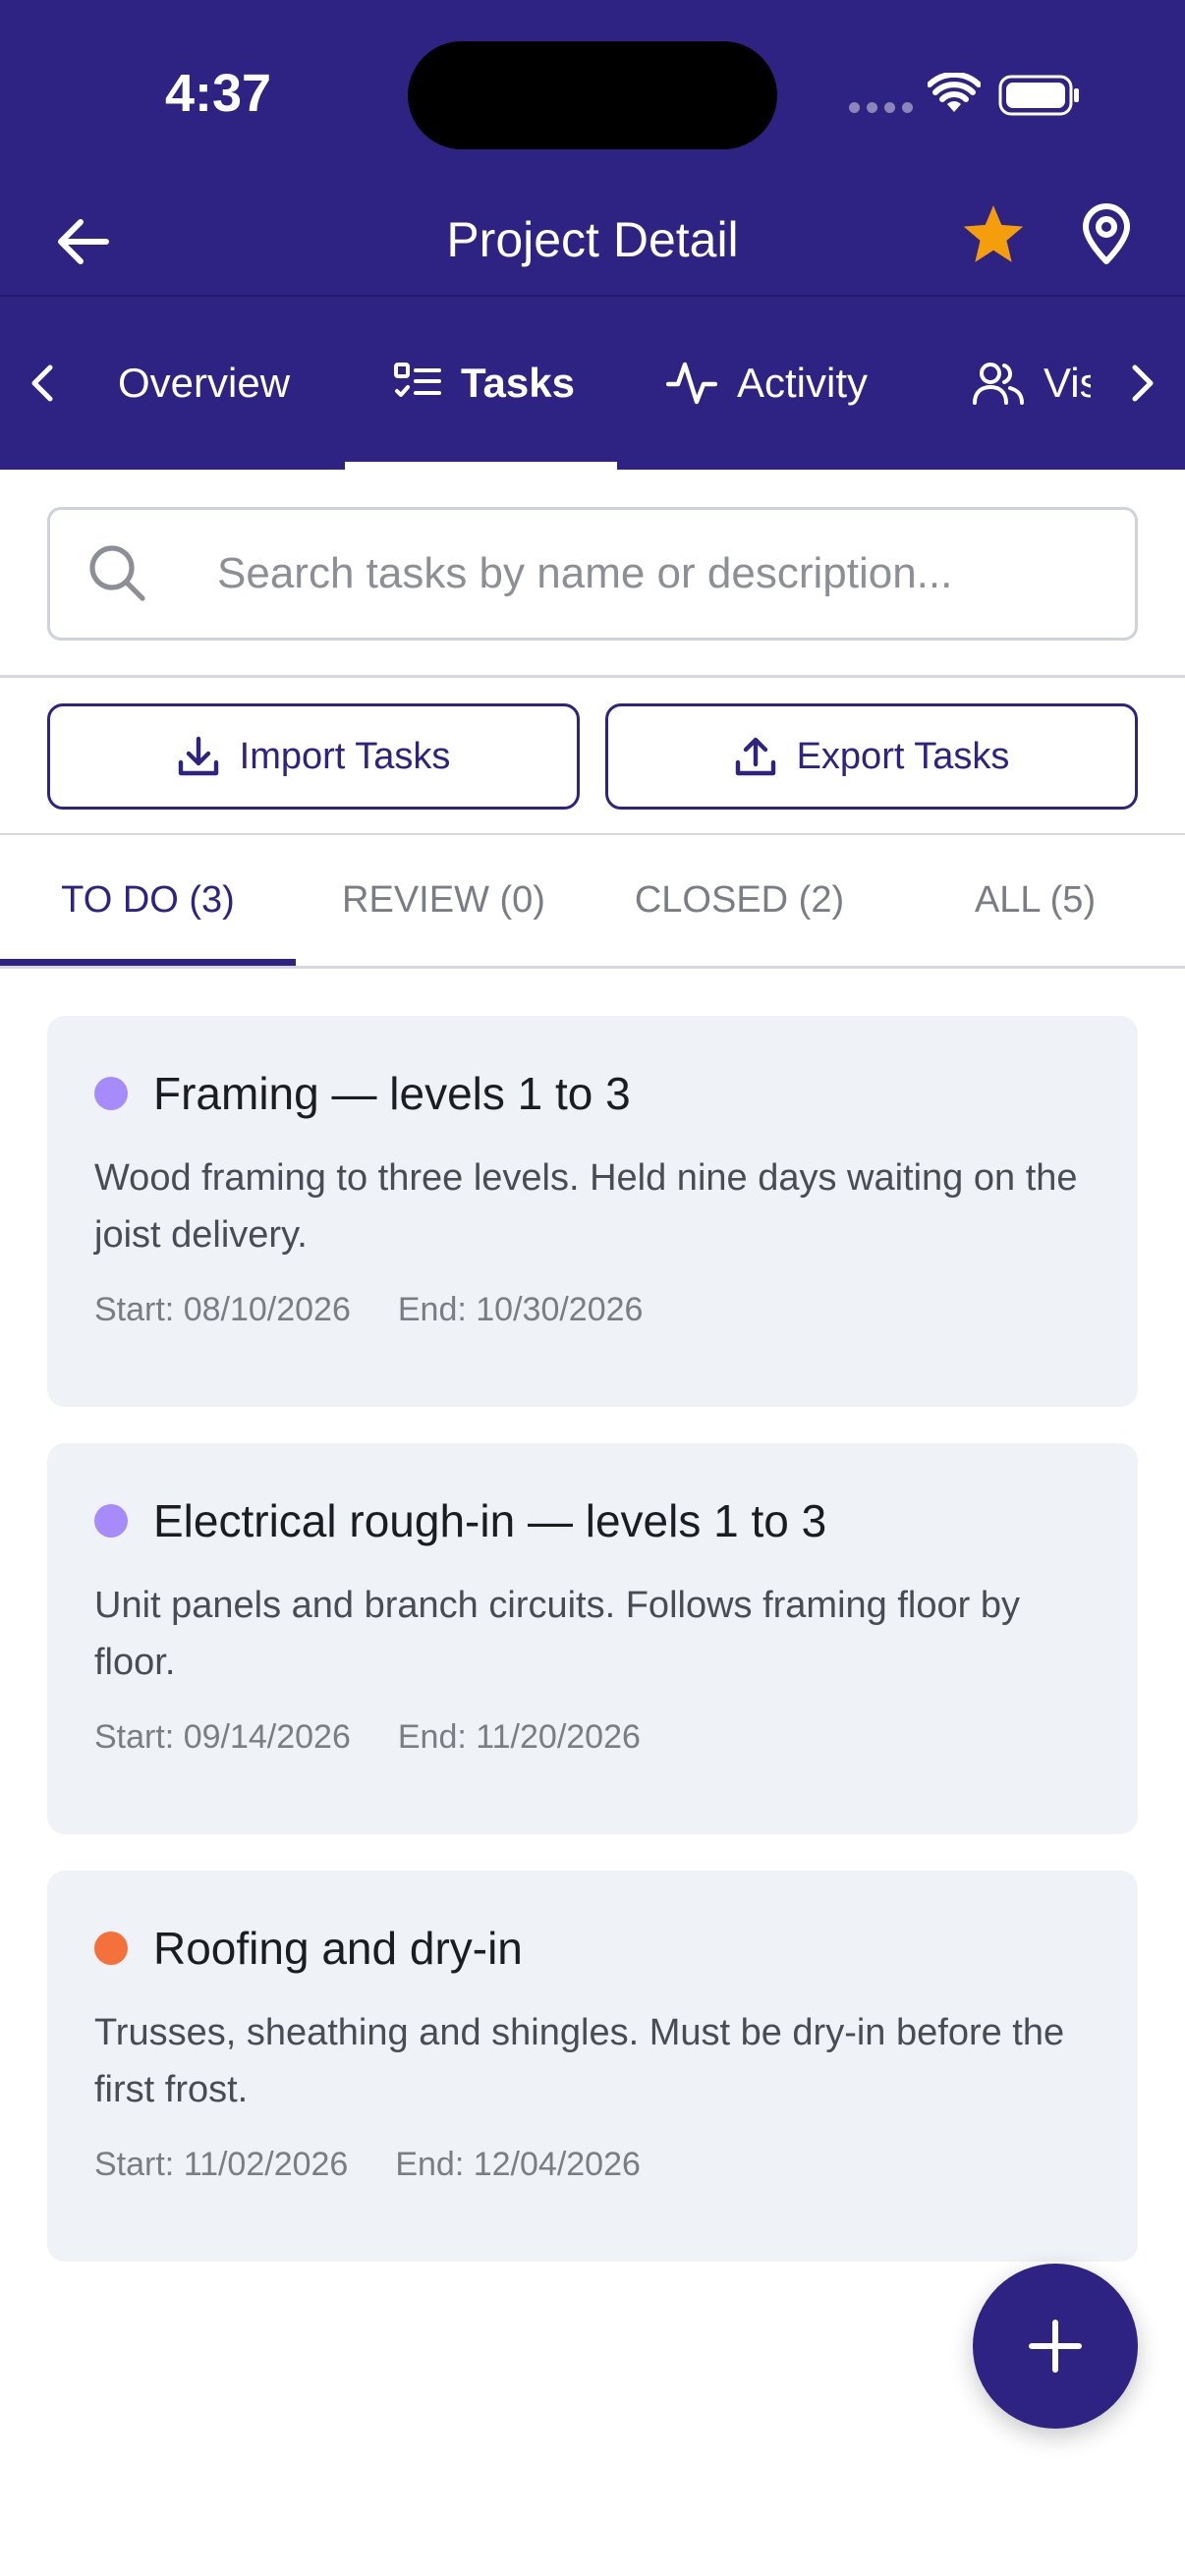 The height and width of the screenshot is (2576, 1185). Describe the element at coordinates (481, 466) in the screenshot. I see `active-tab-indicator` at that location.